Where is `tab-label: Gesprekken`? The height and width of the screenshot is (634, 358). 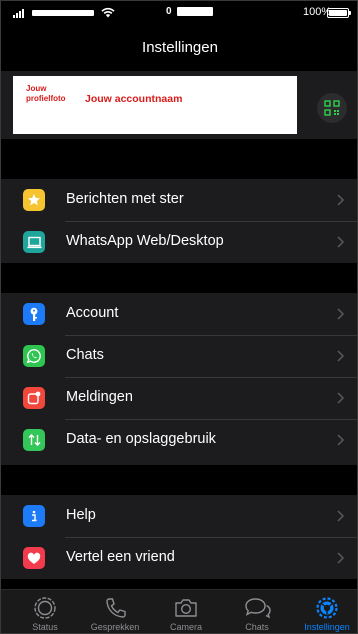
tab-label: Gesprekken is located at coordinates (115, 627).